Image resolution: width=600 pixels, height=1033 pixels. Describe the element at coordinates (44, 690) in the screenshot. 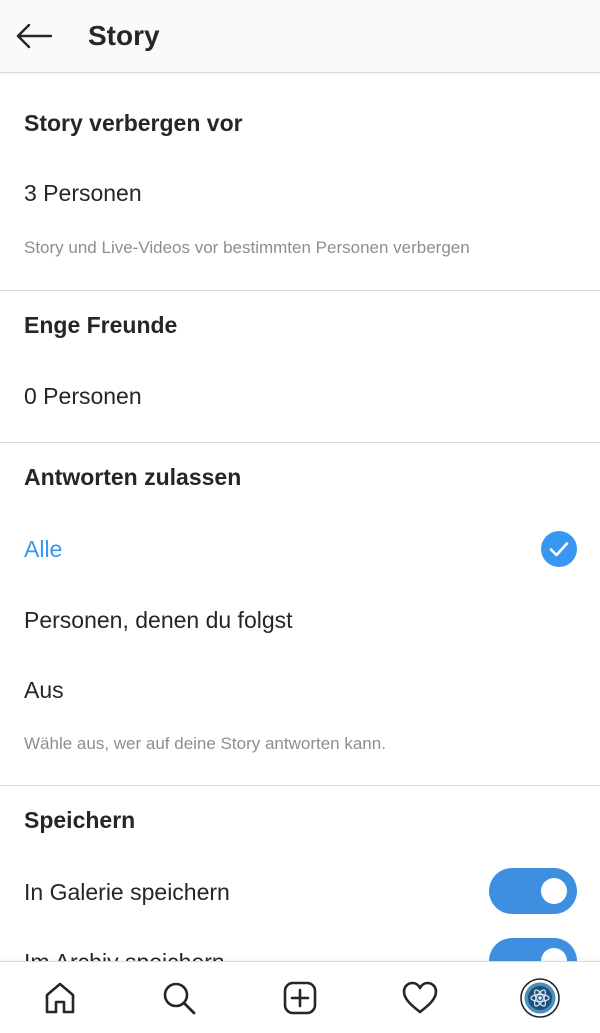

I see `reply-option-label: Aus` at that location.